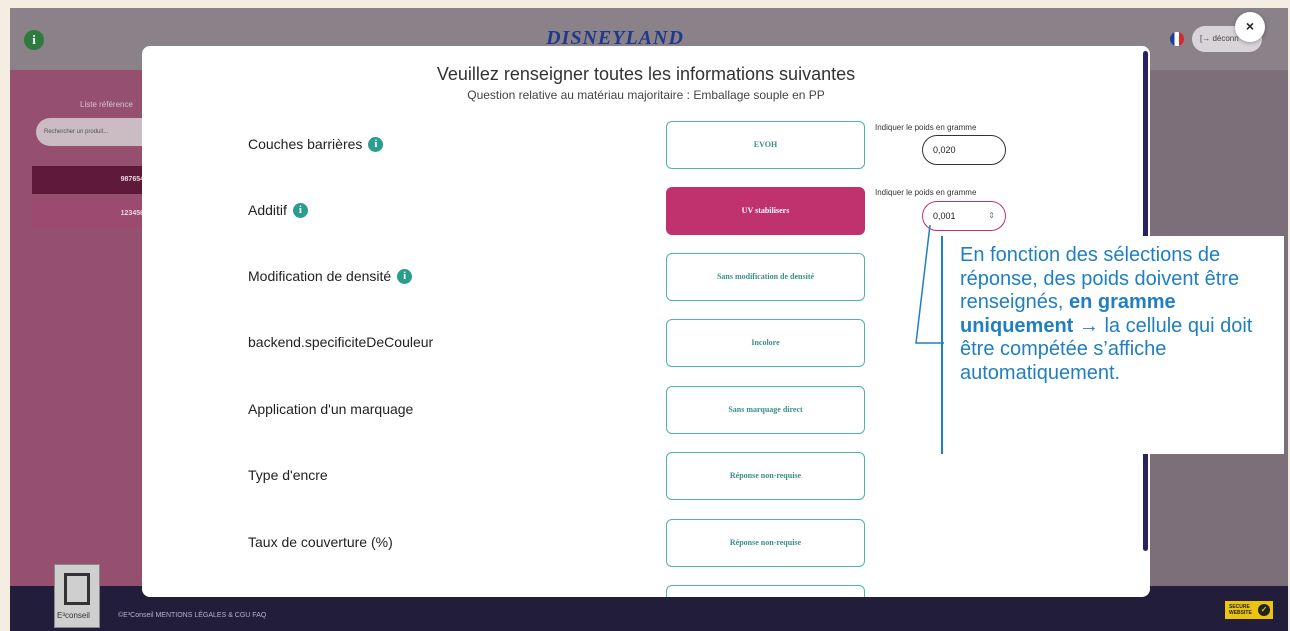  What do you see at coordinates (192, 615) in the screenshot?
I see `footer-links: ©E³Conseil MENTIONS LÉGALES & CGU FAQ` at bounding box center [192, 615].